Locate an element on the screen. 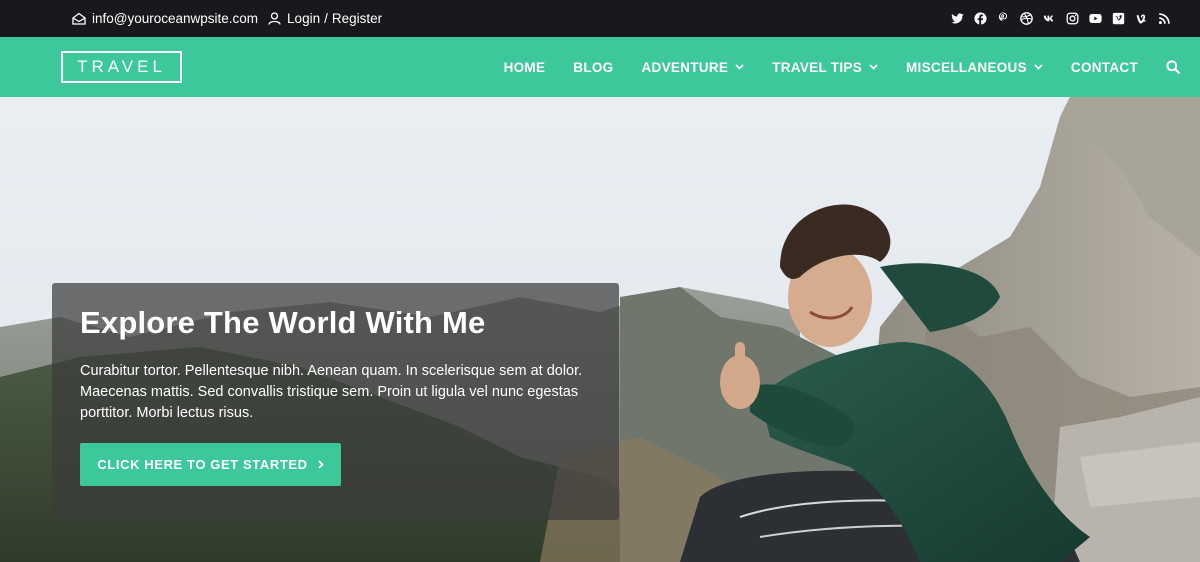 The width and height of the screenshot is (1200, 562). nav-item-label: HOME is located at coordinates (524, 67).